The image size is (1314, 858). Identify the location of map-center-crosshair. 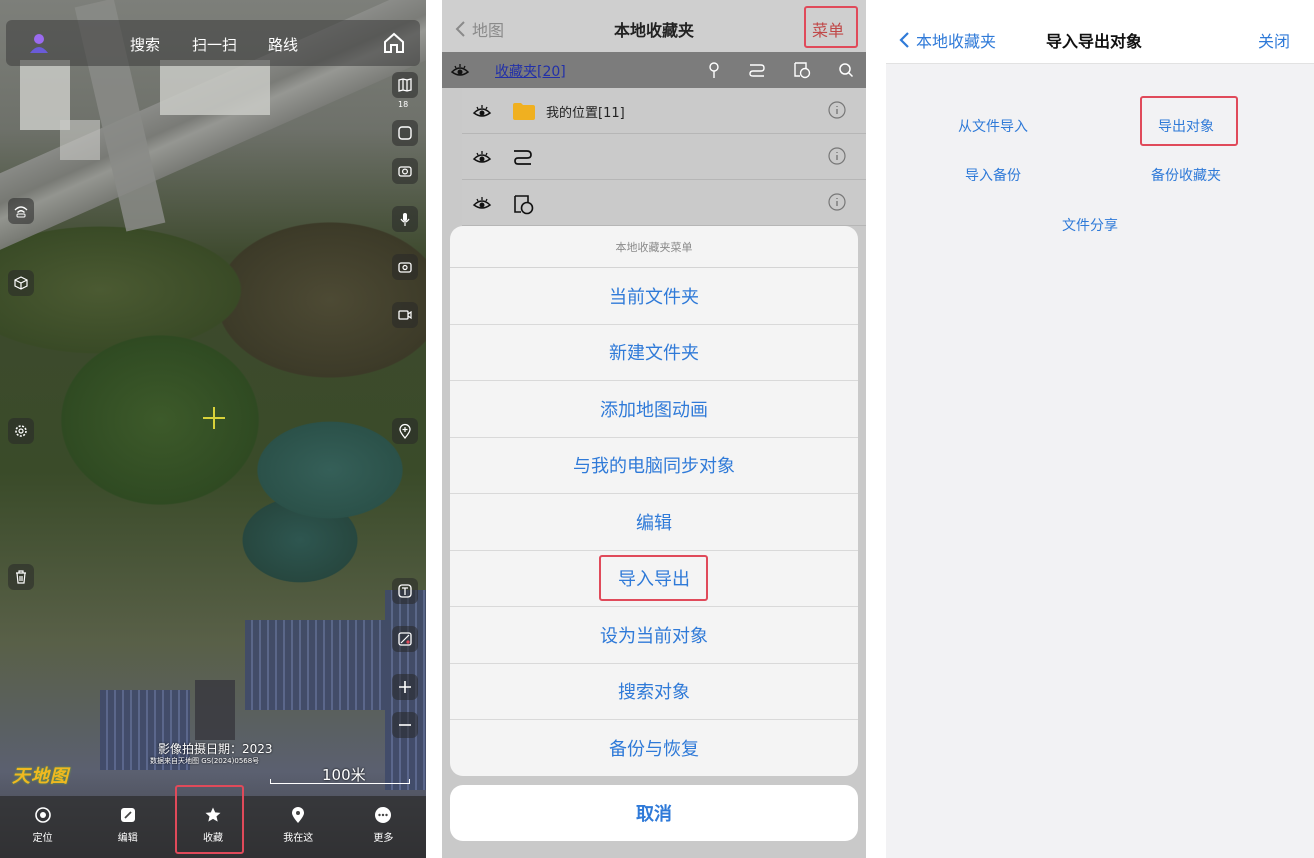
(214, 418).